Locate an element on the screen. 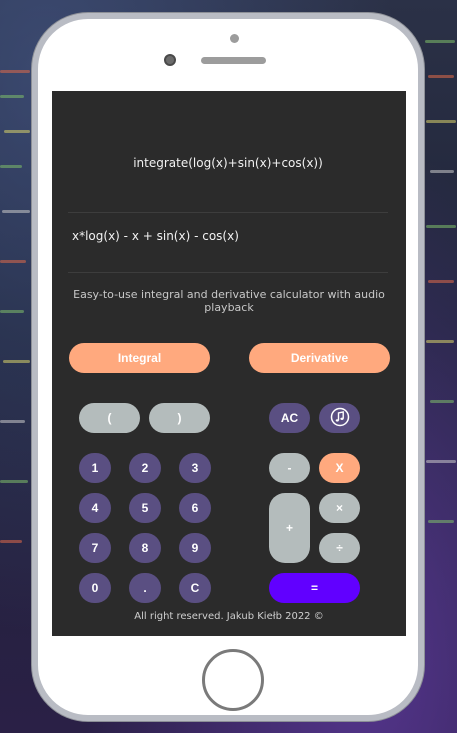  expression-display: integrate(log(x)+sin(x)+cos(x)) is located at coordinates (228, 163).